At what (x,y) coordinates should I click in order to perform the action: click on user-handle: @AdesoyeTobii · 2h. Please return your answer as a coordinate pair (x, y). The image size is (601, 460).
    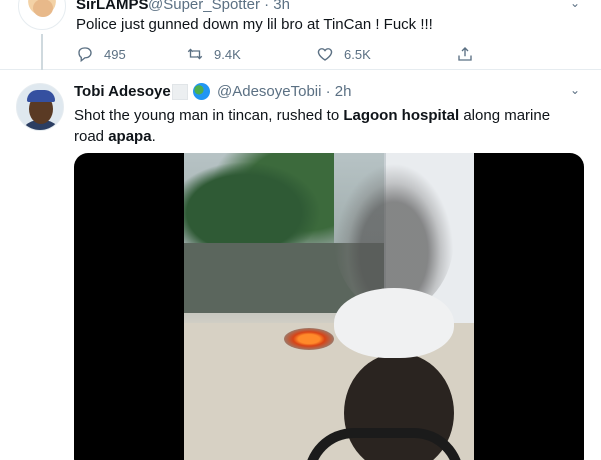
    Looking at the image, I should click on (284, 91).